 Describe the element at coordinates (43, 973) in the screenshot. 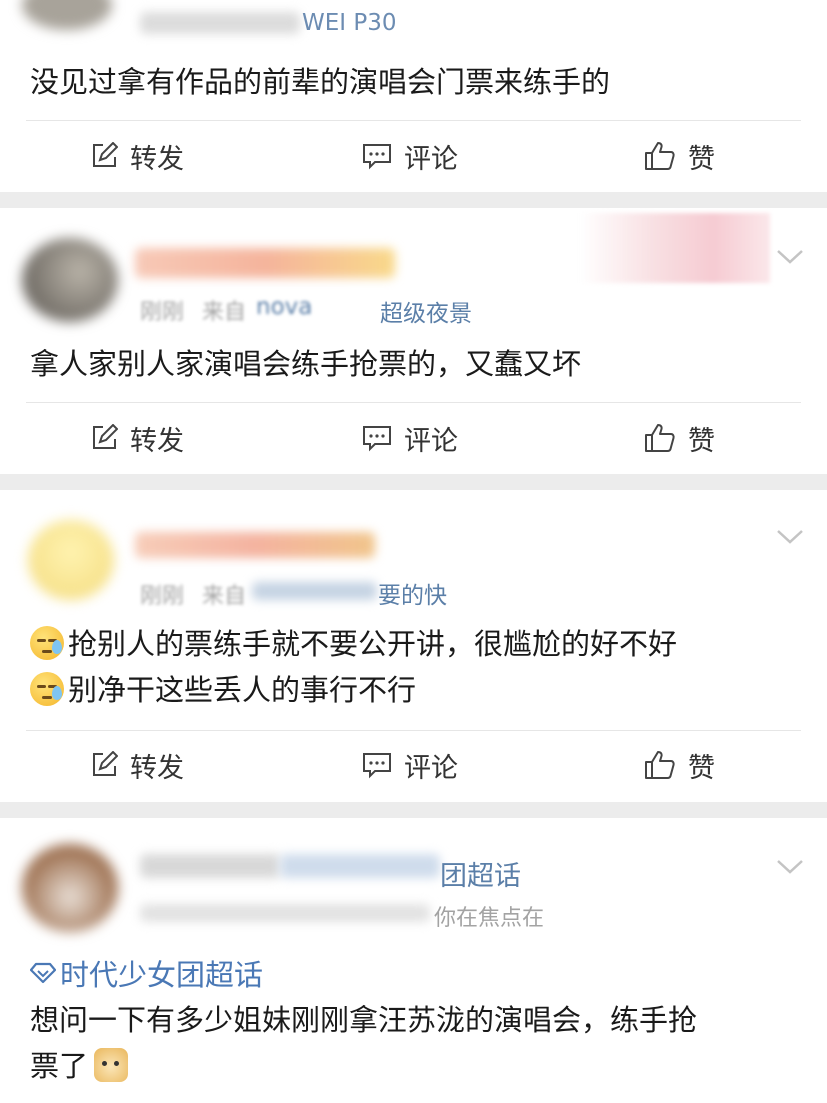

I see `diamond-topic-icon` at that location.